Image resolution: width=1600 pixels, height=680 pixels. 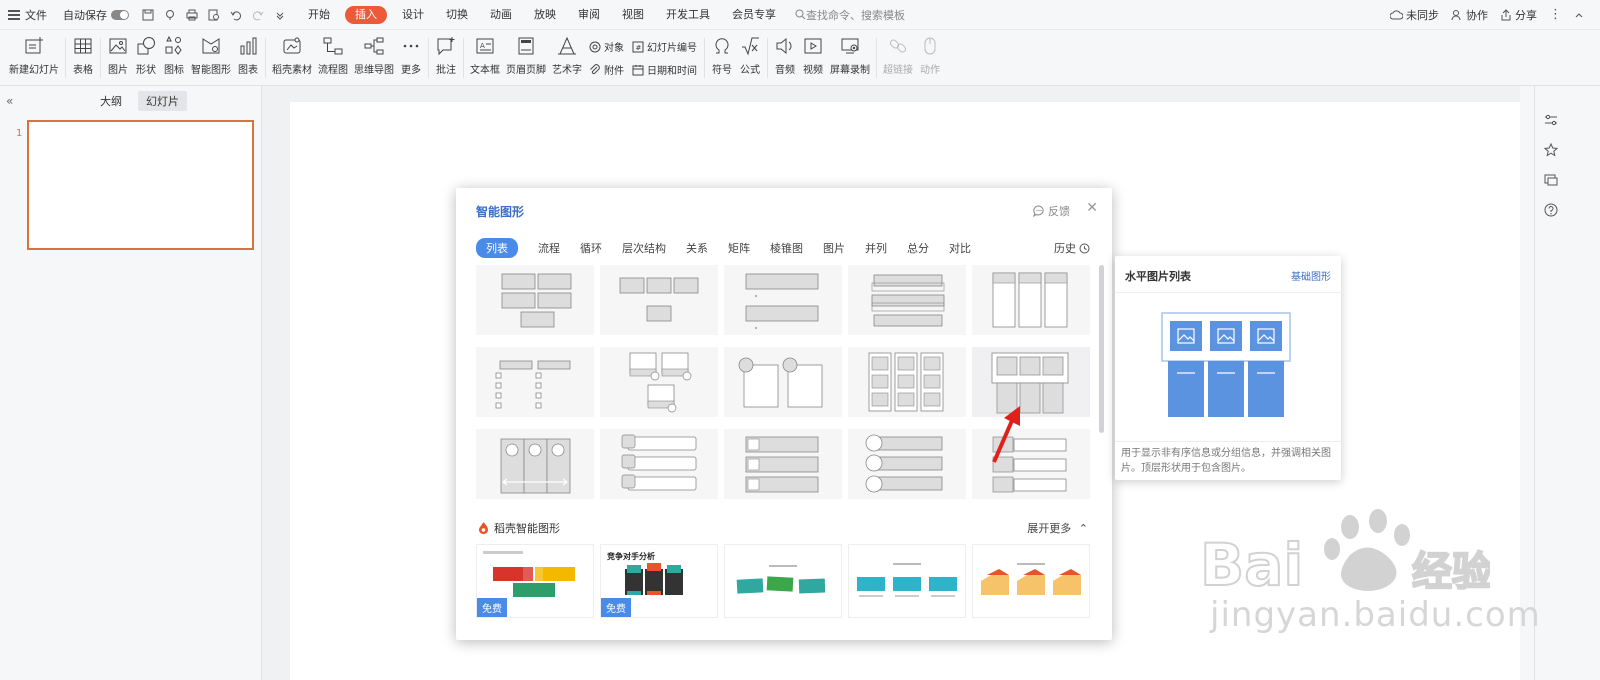 I want to click on object-button: 对象, so click(x=606, y=46).